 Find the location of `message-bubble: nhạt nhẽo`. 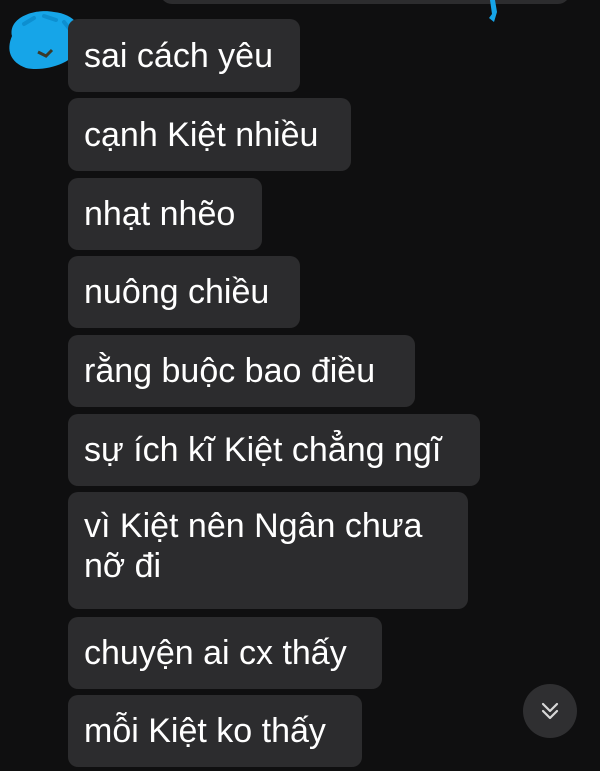

message-bubble: nhạt nhẽo is located at coordinates (165, 214).